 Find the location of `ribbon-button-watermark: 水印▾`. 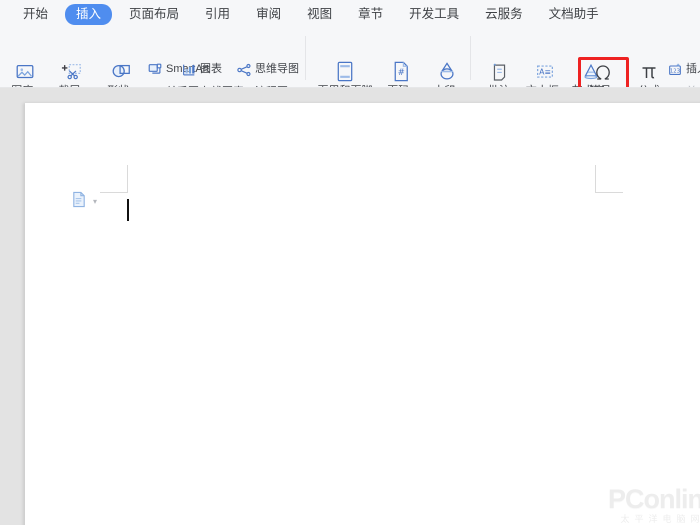

ribbon-button-watermark: 水印▾ is located at coordinates (447, 72).